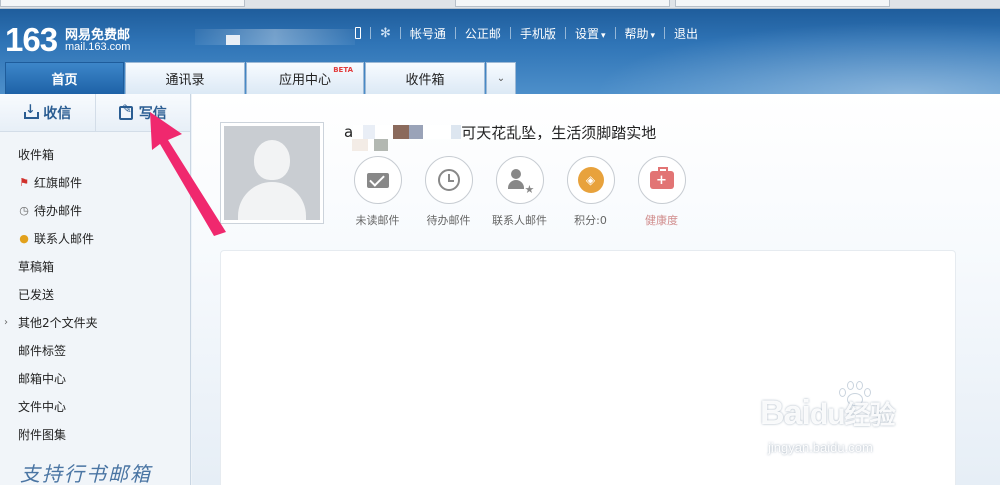 Image resolution: width=1000 pixels, height=485 pixels. I want to click on folder-contacts-mail: ● 联系人邮件, so click(95, 238).